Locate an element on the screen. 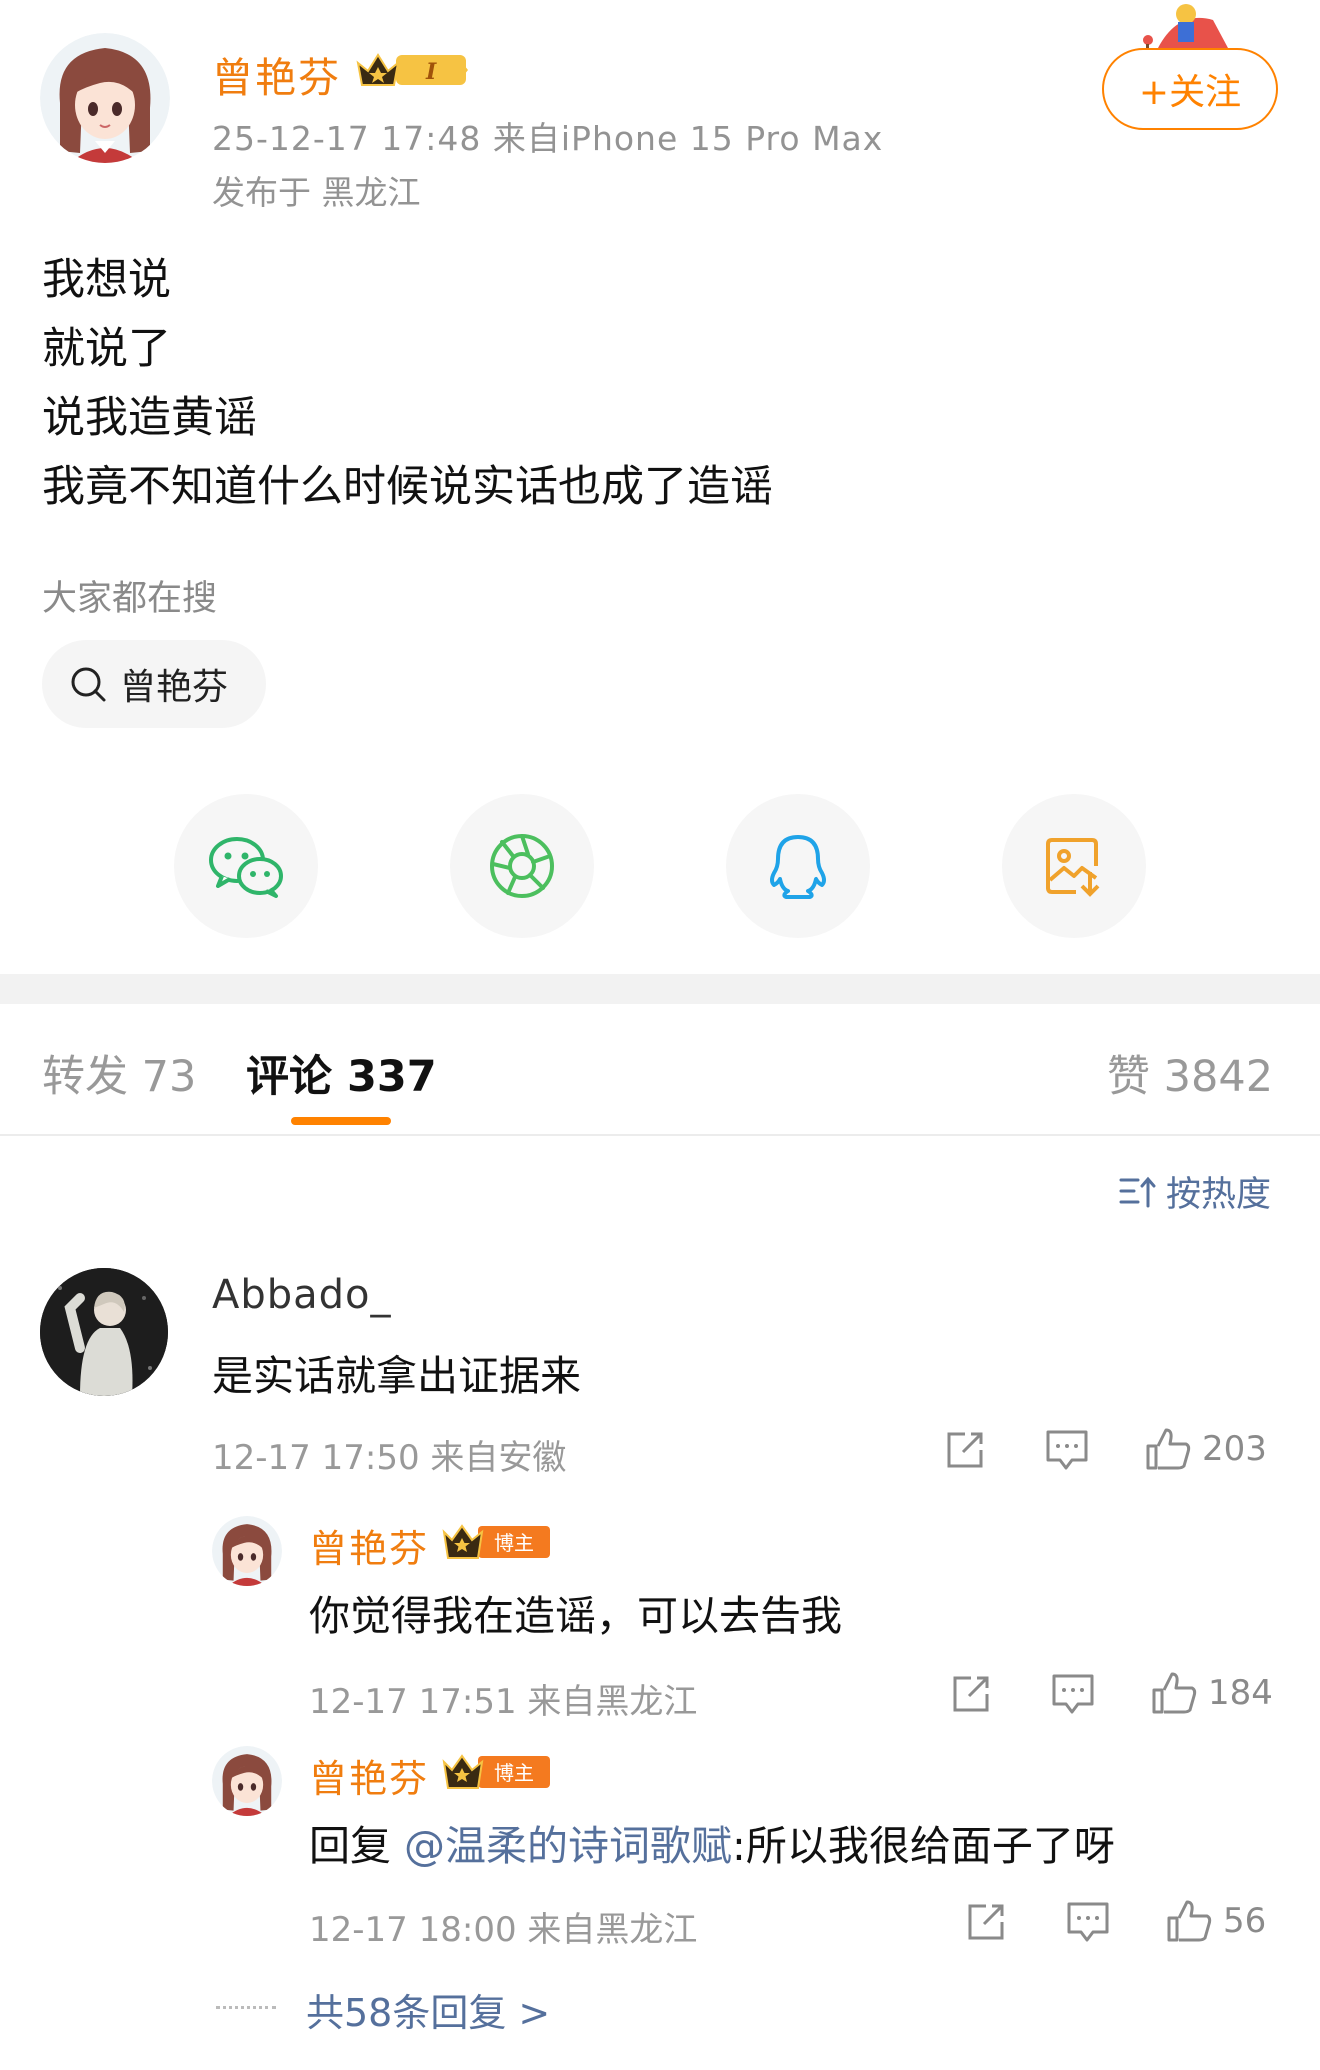  share-wechat-button is located at coordinates (246, 866).